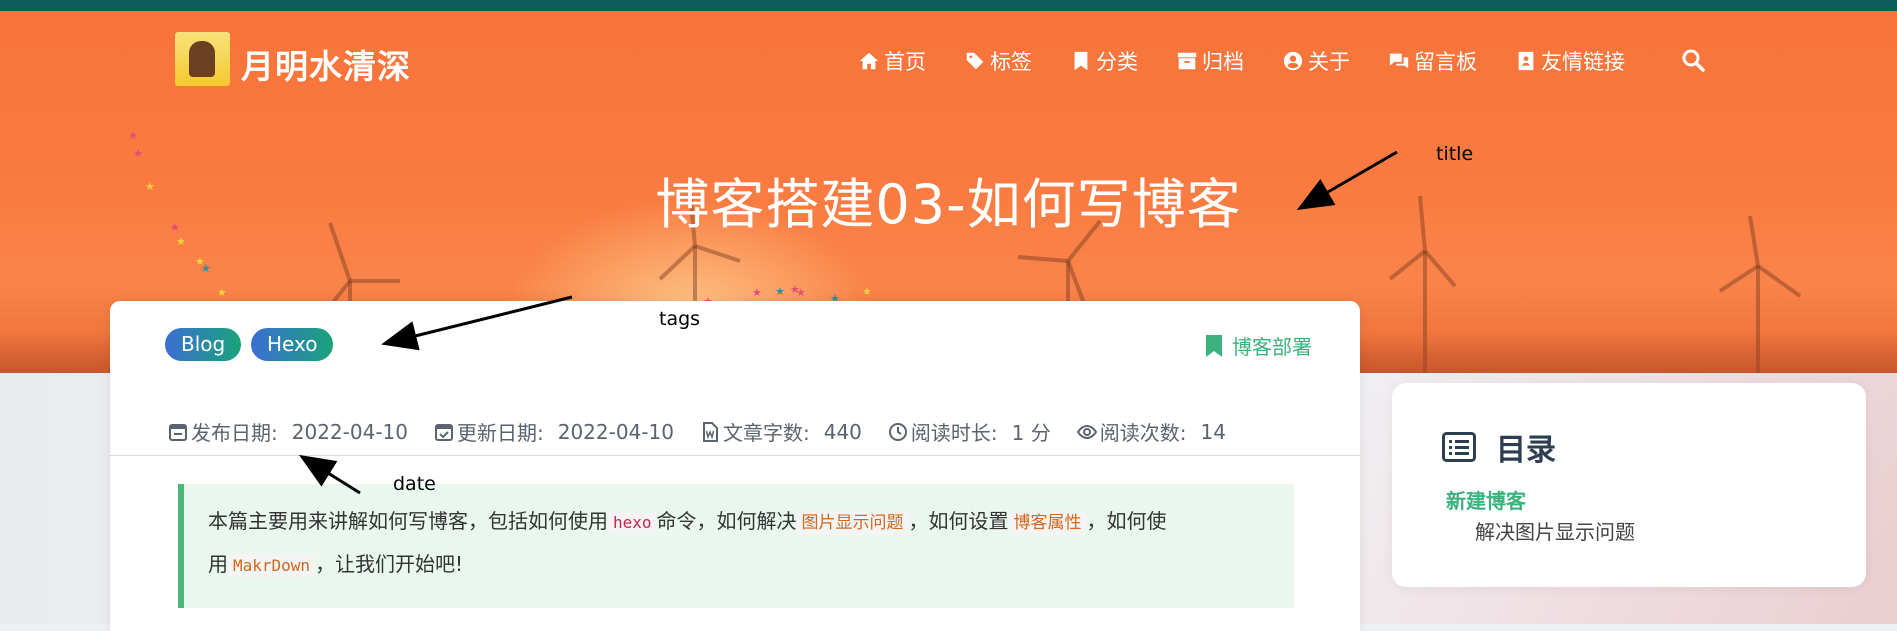 This screenshot has width=1897, height=631. I want to click on highlight-blog-attrs: 博客属性, so click(1047, 523).